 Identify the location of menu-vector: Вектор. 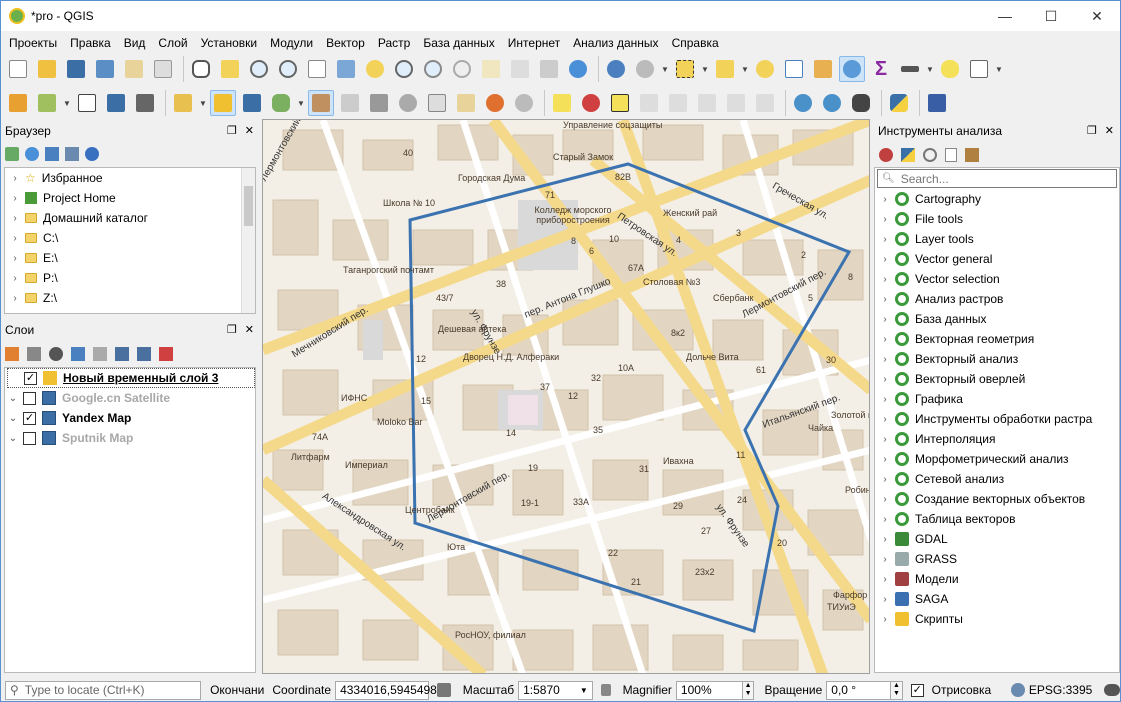
(345, 43).